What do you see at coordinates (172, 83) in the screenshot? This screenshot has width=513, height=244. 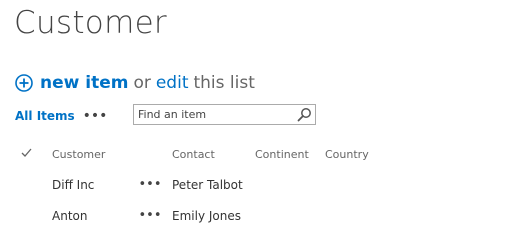 I see `edit-list-link: edit` at bounding box center [172, 83].